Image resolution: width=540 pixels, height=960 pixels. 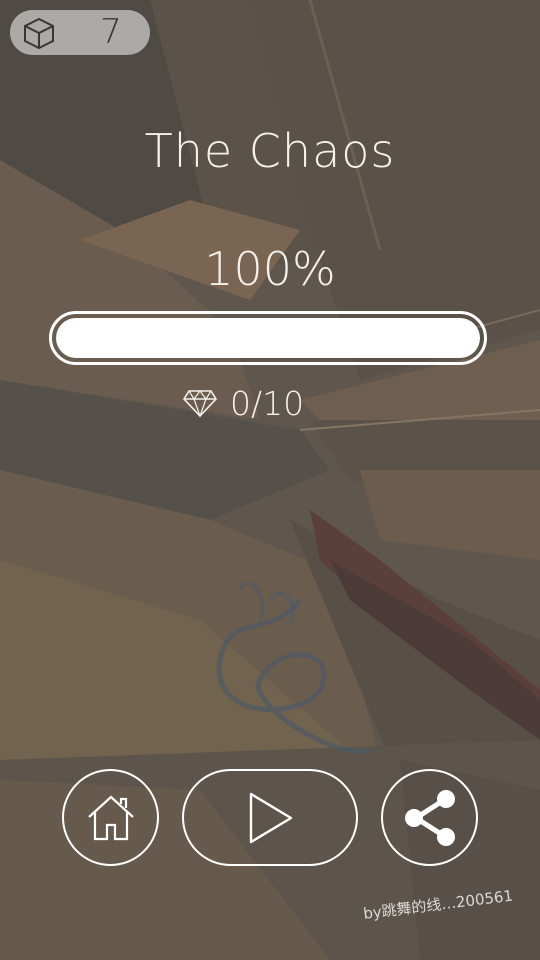 I want to click on progress-bar, so click(x=268, y=338).